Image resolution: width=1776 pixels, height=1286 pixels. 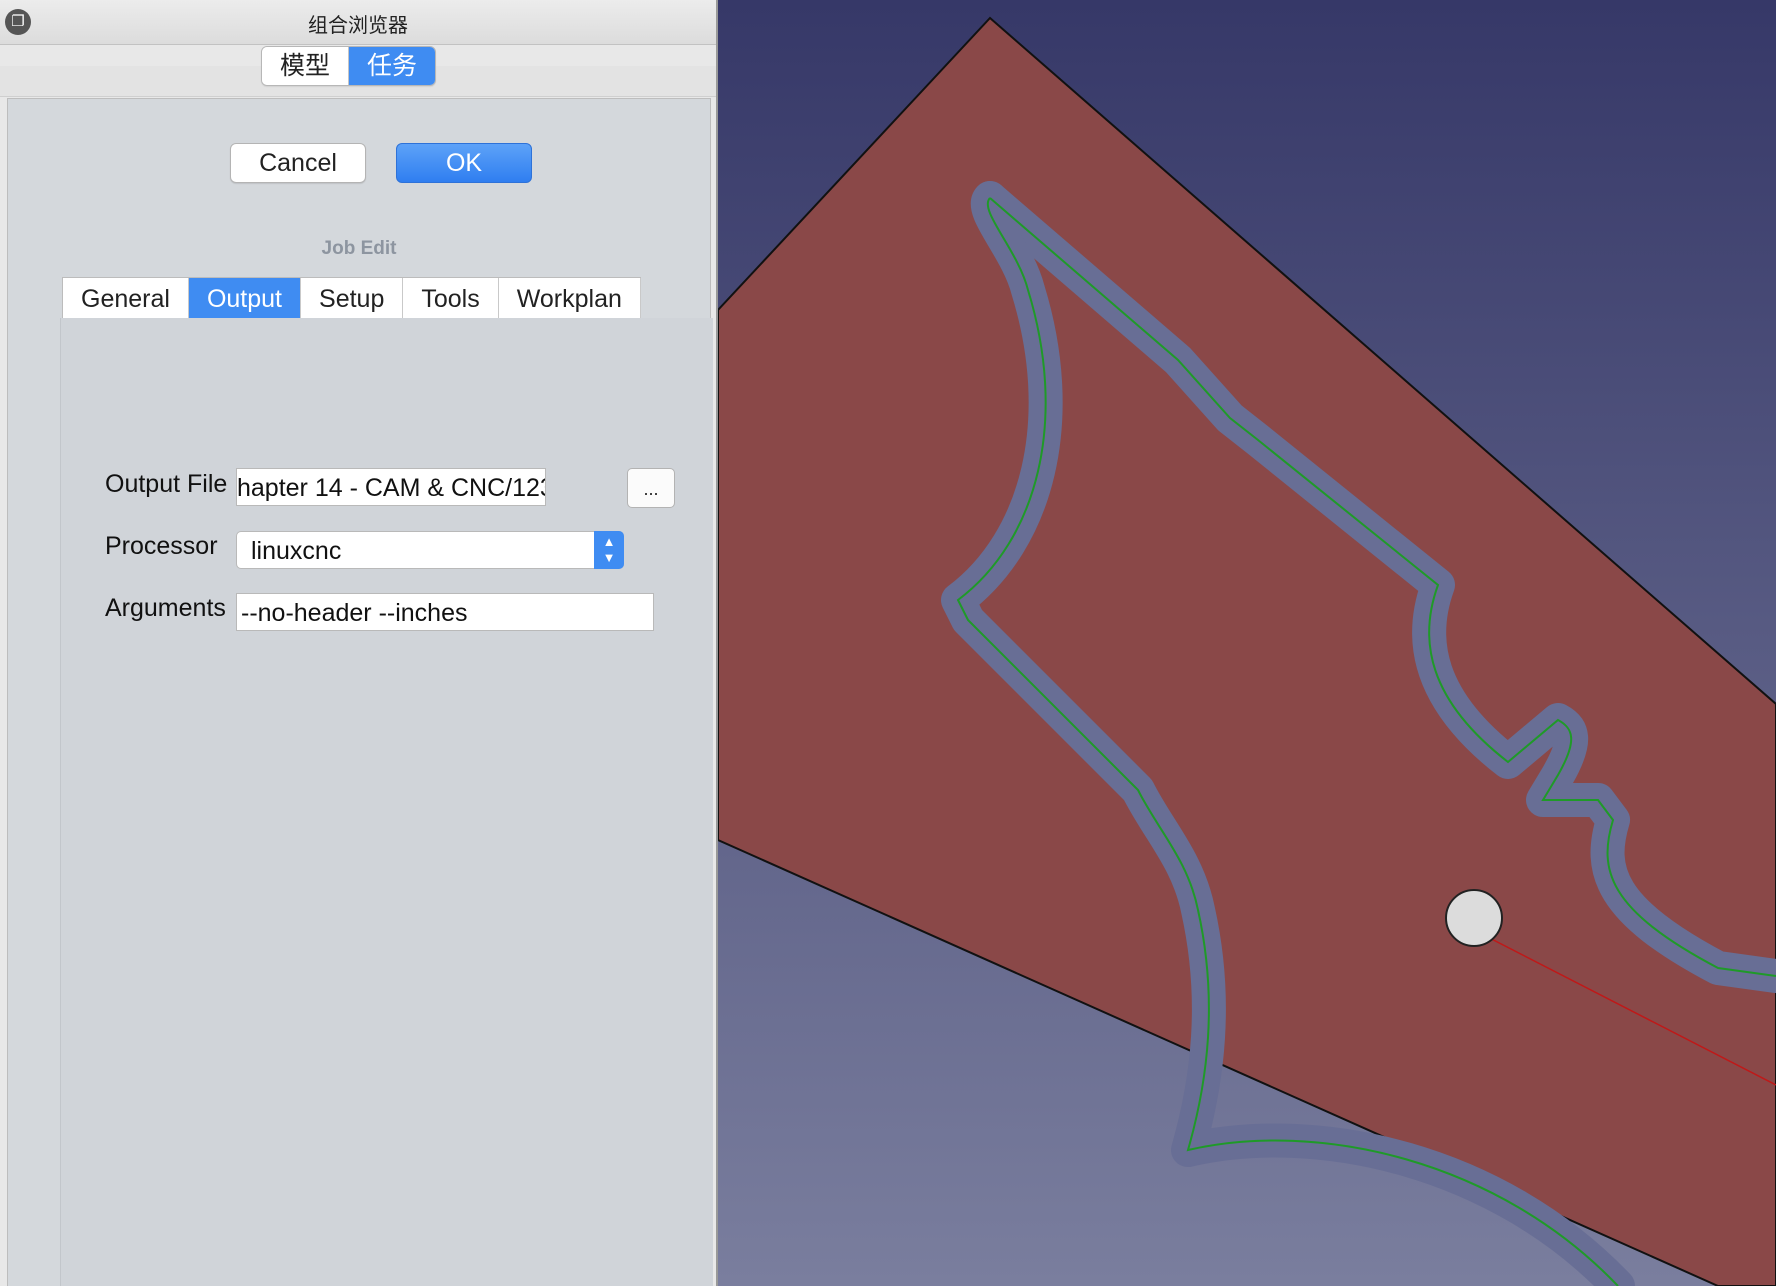 I want to click on tab-model: 模型, so click(x=306, y=66).